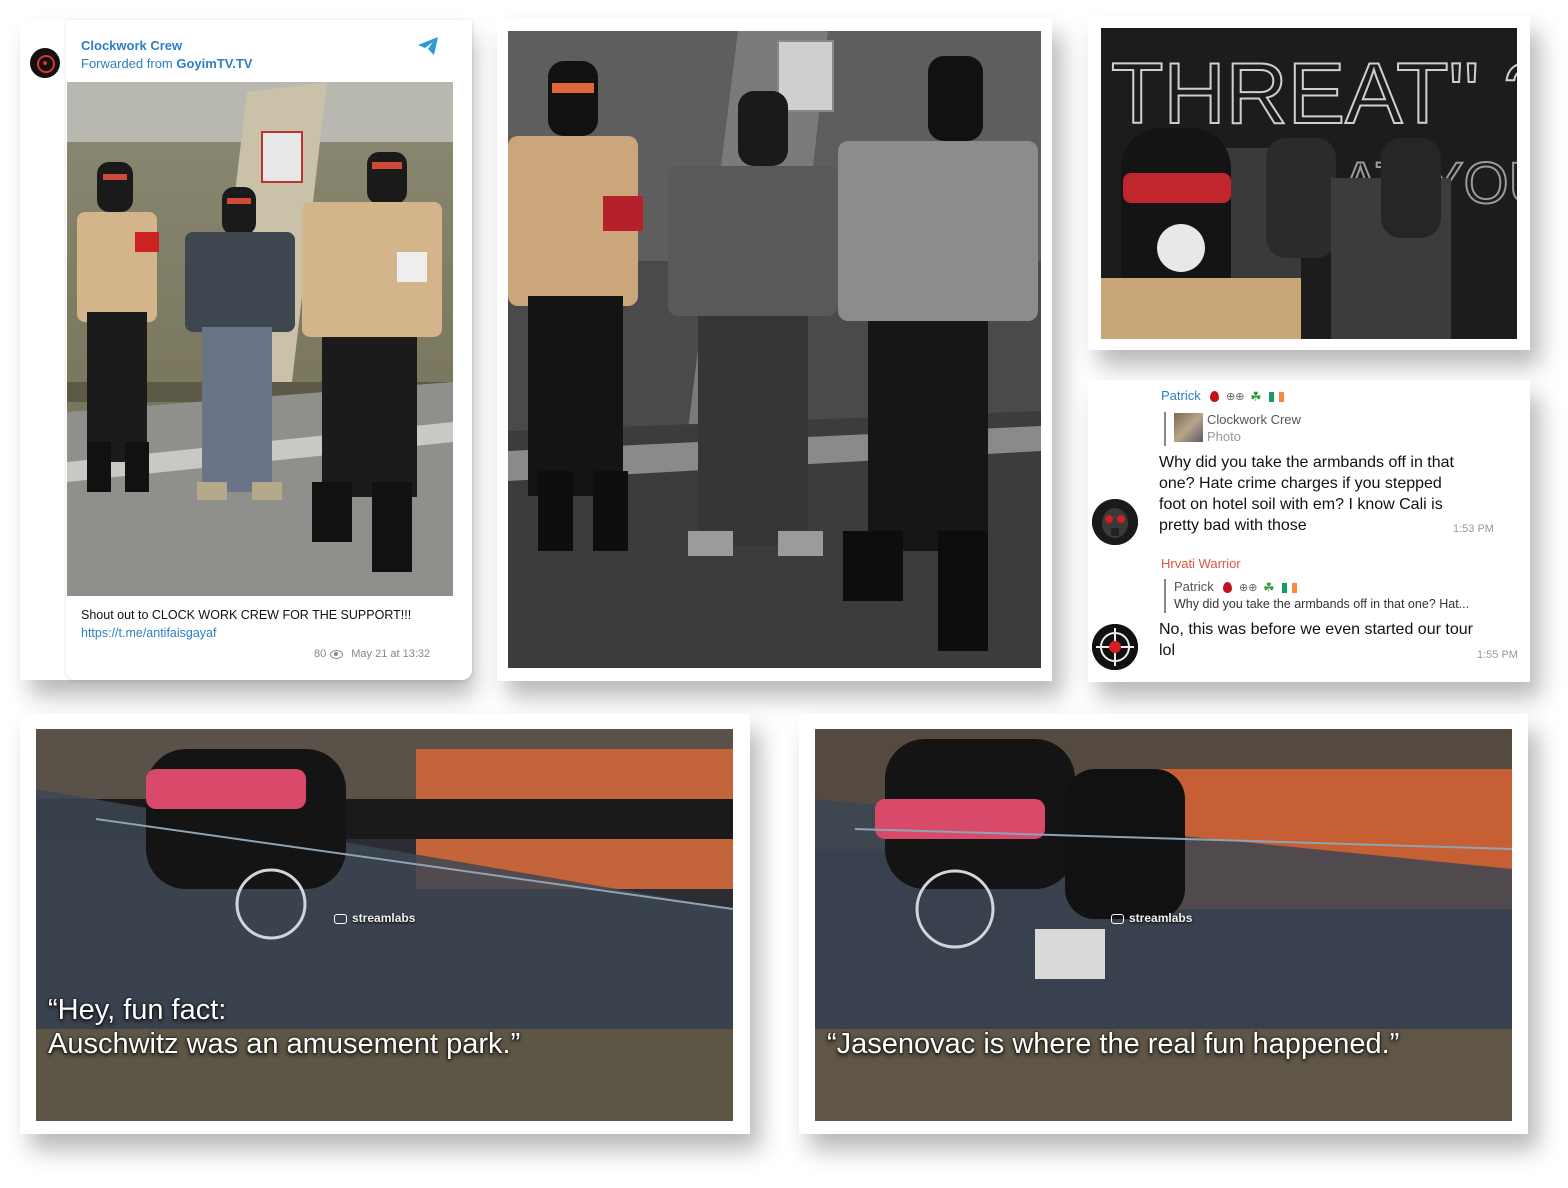  I want to click on message-2-time: 1:55 PM, so click(1497, 655).